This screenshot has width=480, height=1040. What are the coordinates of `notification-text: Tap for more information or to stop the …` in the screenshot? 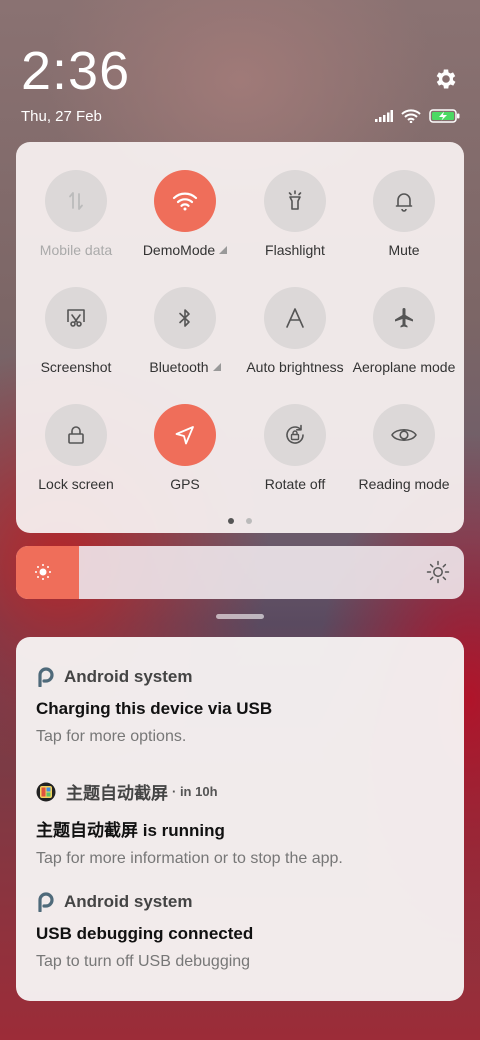 It's located at (189, 858).